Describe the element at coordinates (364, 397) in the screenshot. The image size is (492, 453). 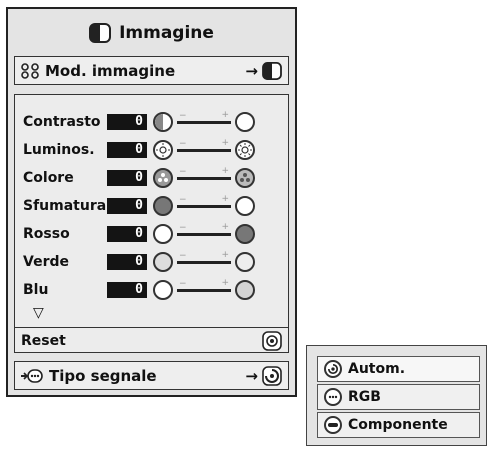
I see `submenu-item-label: RGB` at that location.